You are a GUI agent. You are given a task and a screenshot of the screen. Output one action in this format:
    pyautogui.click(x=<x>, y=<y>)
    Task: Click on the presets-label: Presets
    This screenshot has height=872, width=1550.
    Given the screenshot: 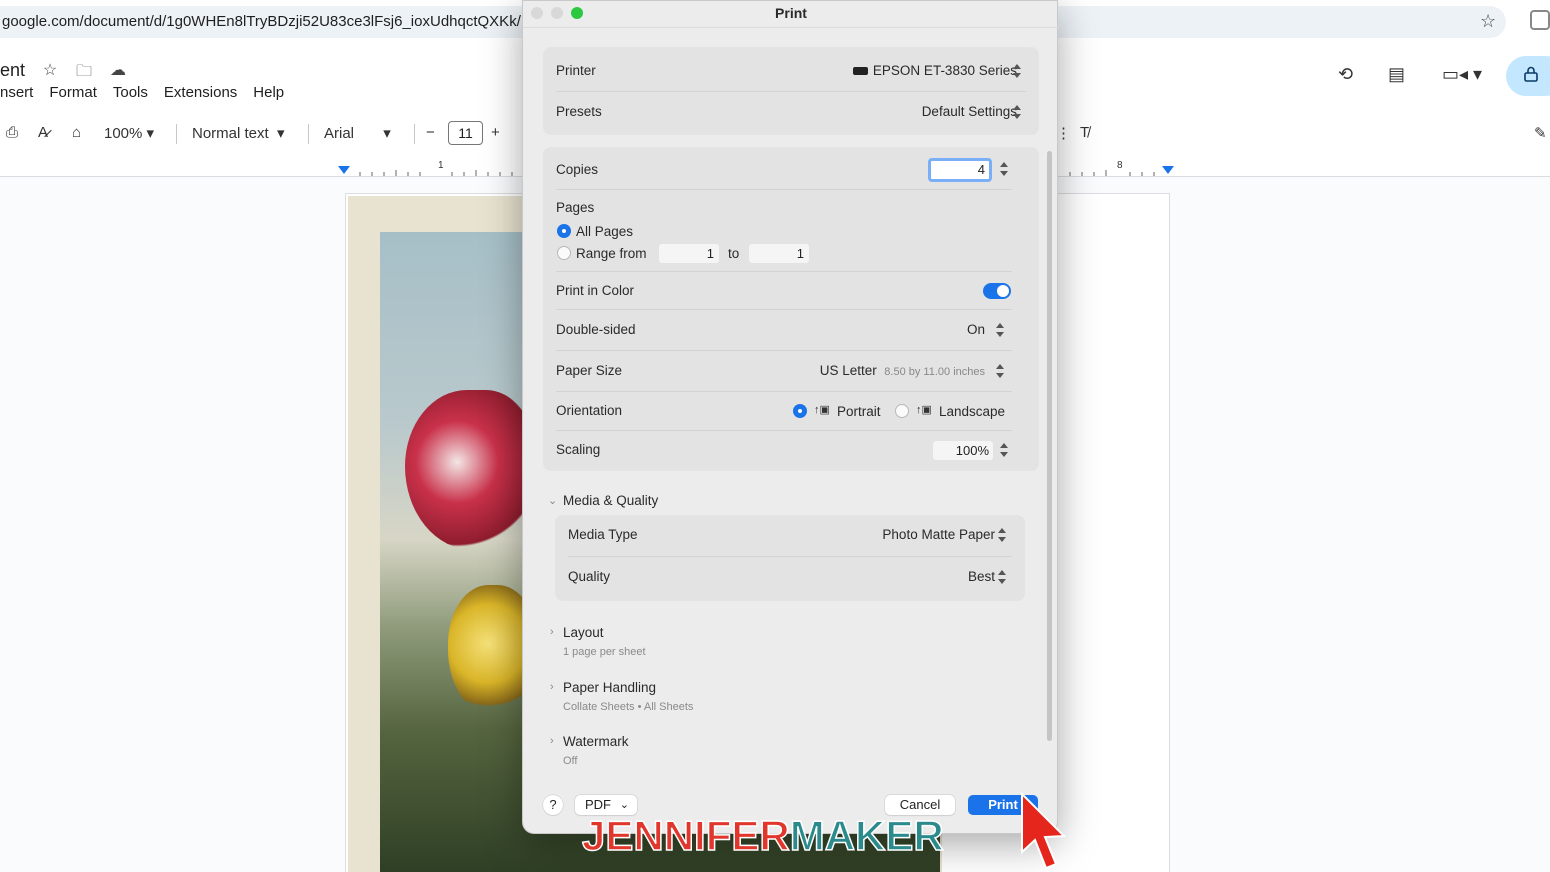 What is the action you would take?
    pyautogui.click(x=579, y=111)
    